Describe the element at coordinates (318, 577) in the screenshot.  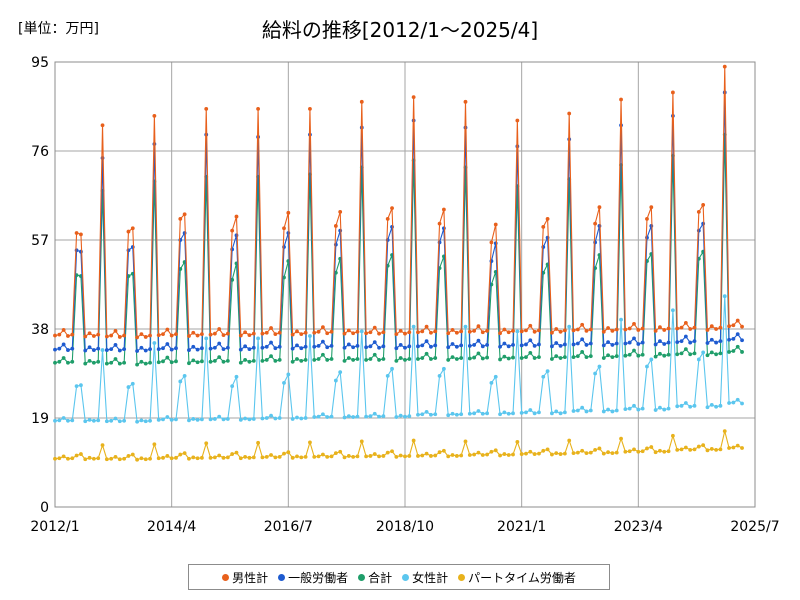
I see `legend-label-general: 一般労働者` at that location.